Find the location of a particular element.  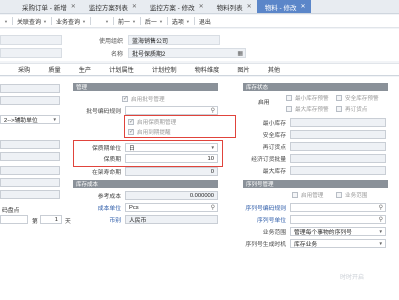

options-button: 选项 ▼ is located at coordinates (181, 21).